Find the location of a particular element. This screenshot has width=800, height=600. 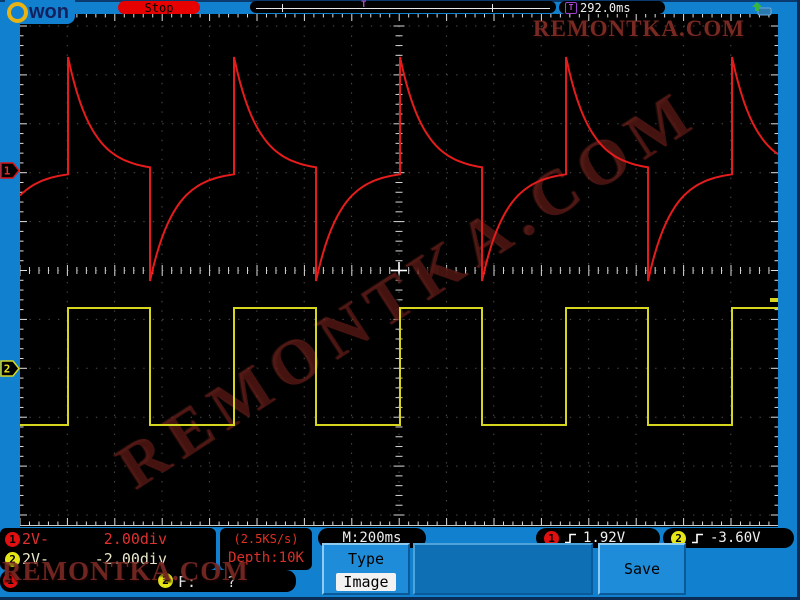

rising-edge-icon is located at coordinates (697, 538).